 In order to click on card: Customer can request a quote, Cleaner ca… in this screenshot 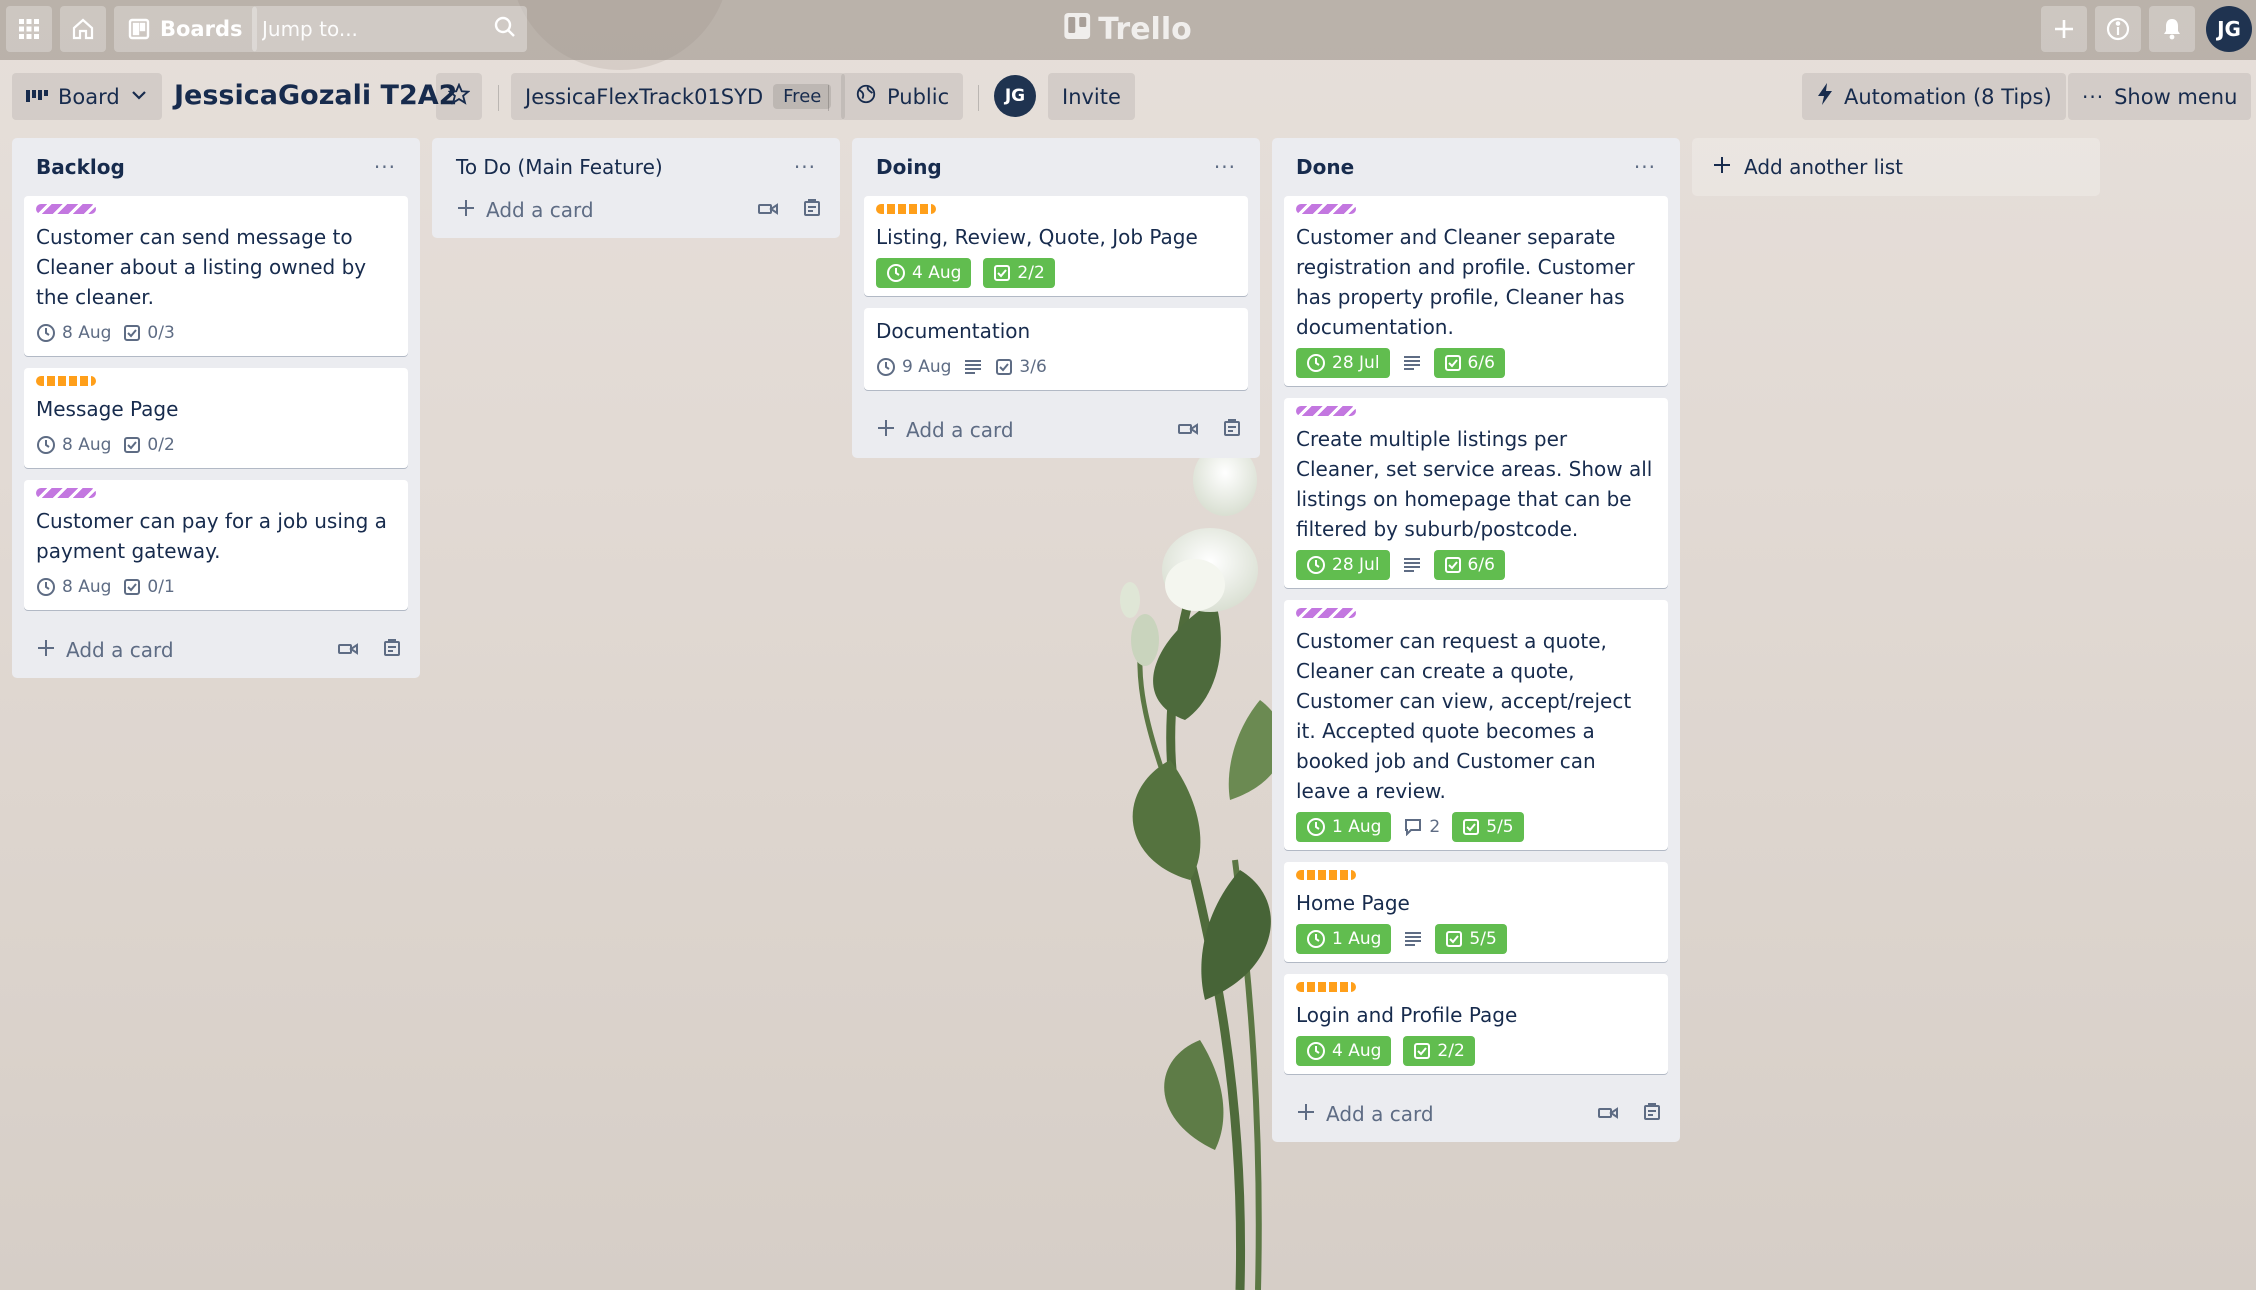, I will do `click(1476, 725)`.